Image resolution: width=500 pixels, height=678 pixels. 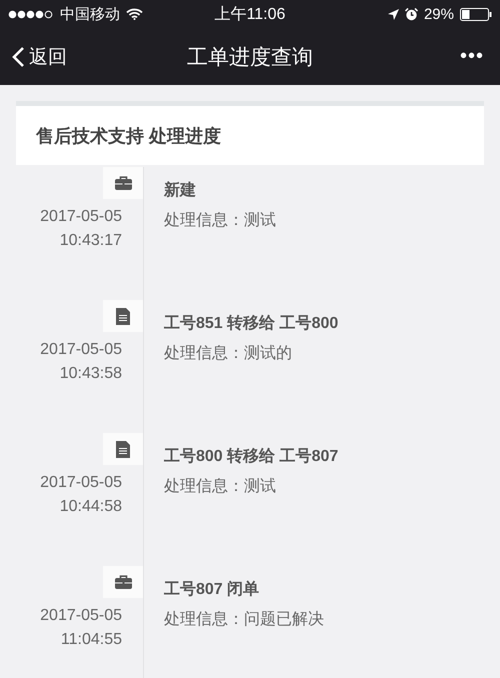 What do you see at coordinates (31, 14) in the screenshot?
I see `signal-icon` at bounding box center [31, 14].